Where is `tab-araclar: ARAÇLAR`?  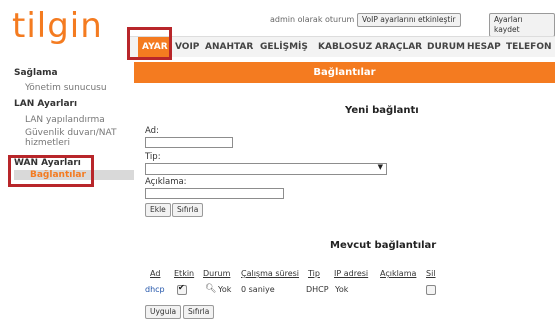 tab-araclar: ARAÇLAR is located at coordinates (398, 47).